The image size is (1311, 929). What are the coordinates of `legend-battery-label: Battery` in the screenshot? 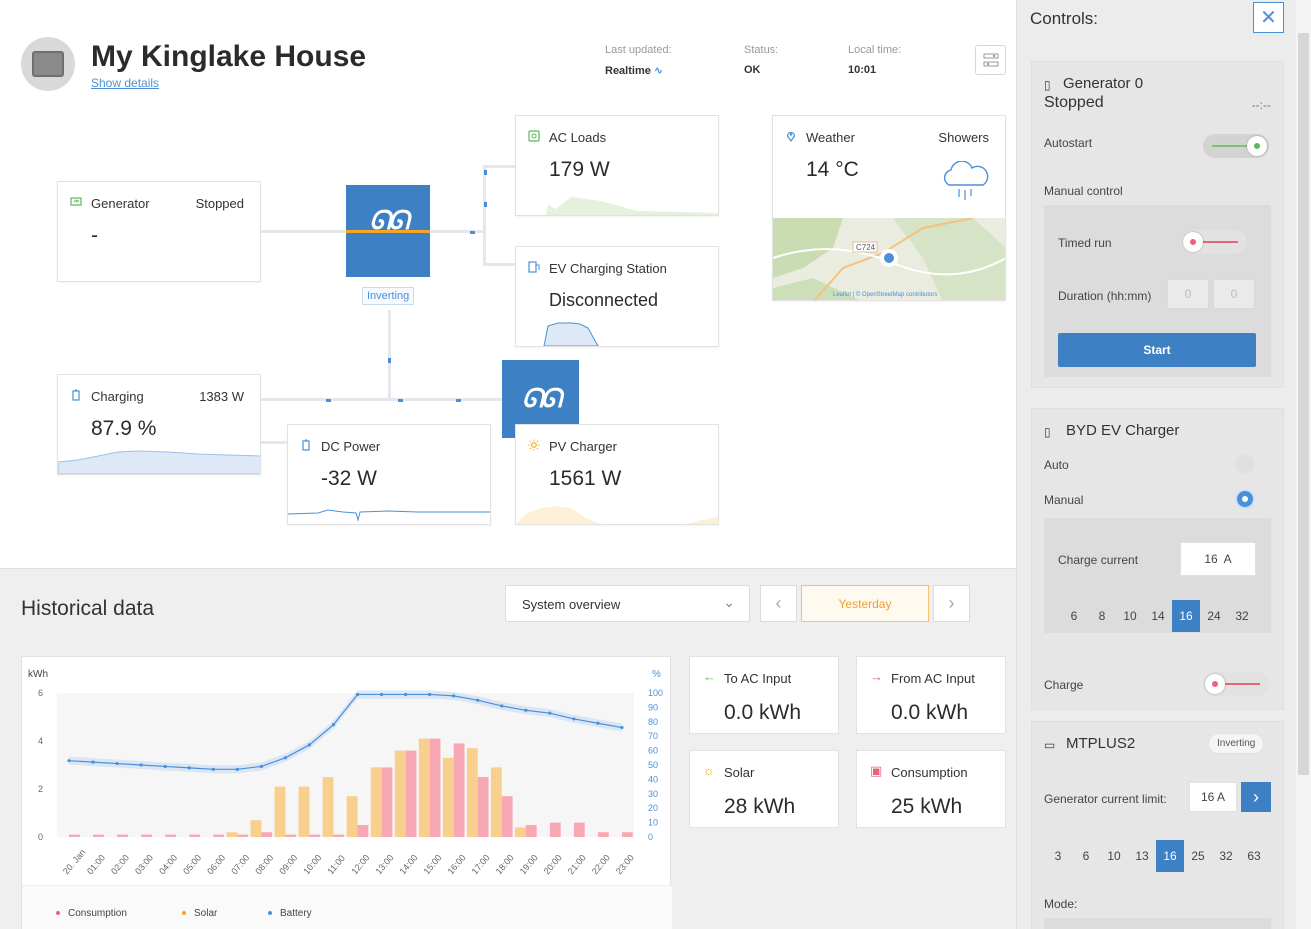 It's located at (296, 913).